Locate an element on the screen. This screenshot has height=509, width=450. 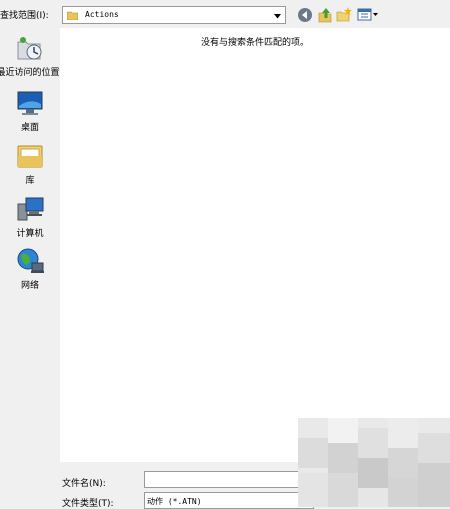
places-bar: 最近访问的位置 桌面 库 计算机 网络 is located at coordinates (30, 267).